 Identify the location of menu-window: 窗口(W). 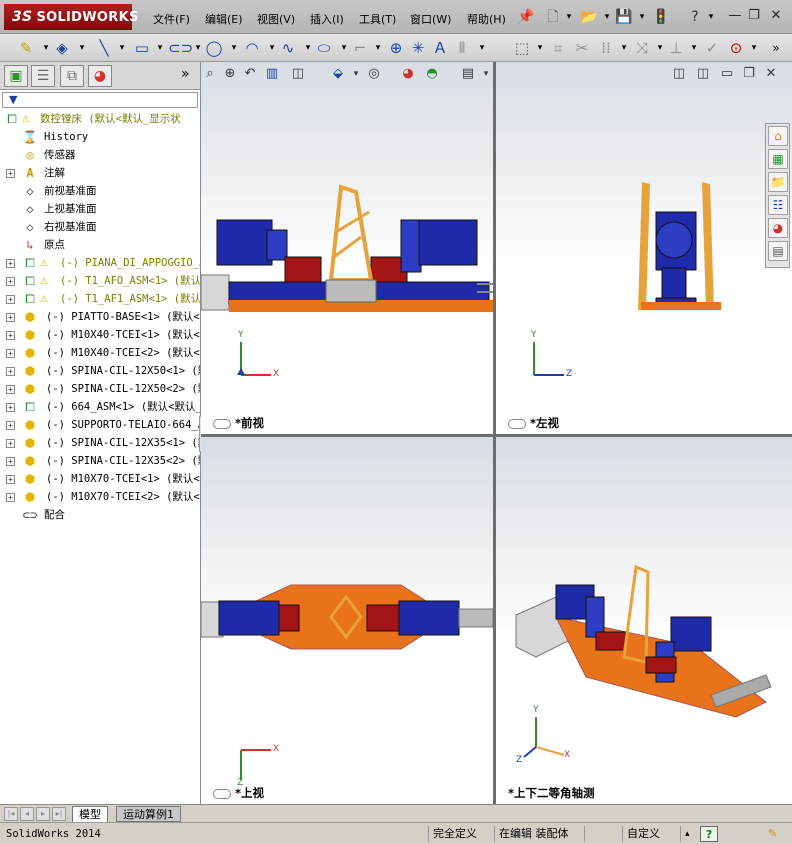
(430, 19).